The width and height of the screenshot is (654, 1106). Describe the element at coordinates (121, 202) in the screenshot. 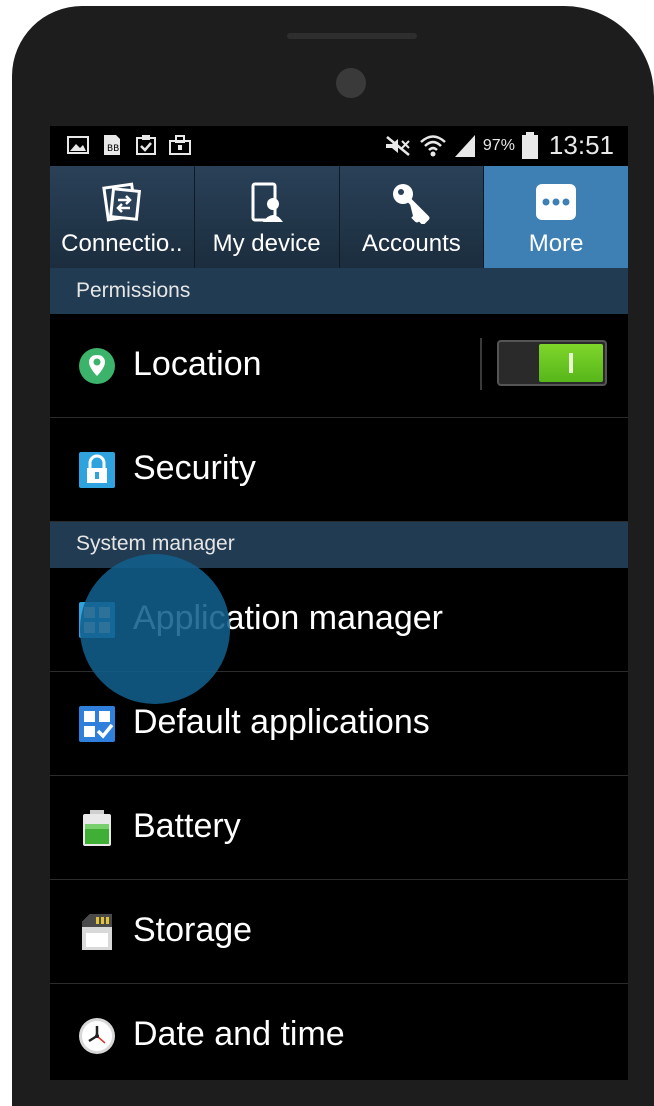

I see `connections-icon` at that location.